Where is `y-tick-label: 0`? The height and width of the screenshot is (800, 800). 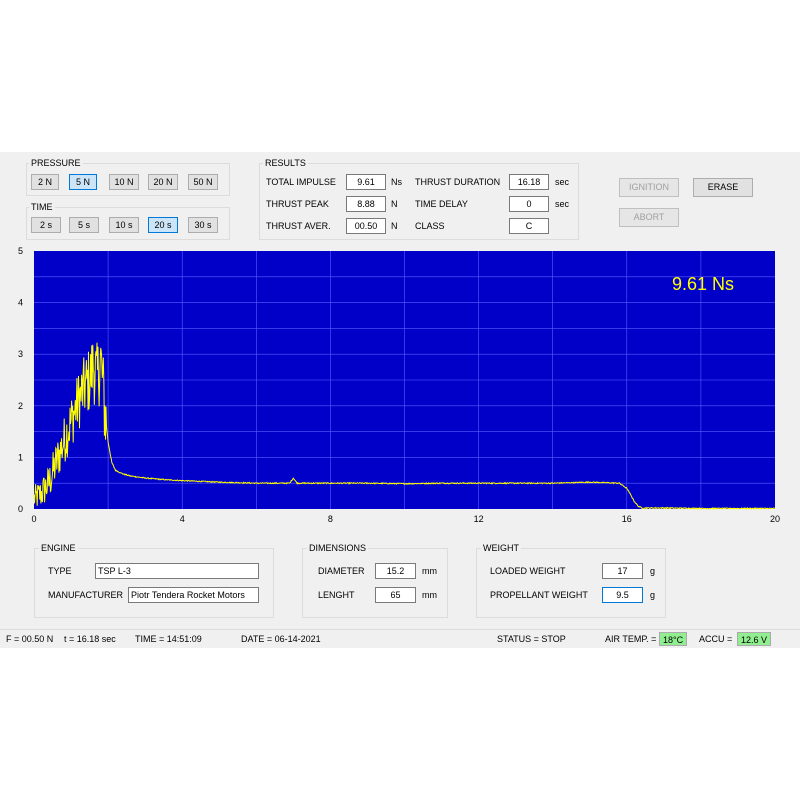
y-tick-label: 0 is located at coordinates (20, 509).